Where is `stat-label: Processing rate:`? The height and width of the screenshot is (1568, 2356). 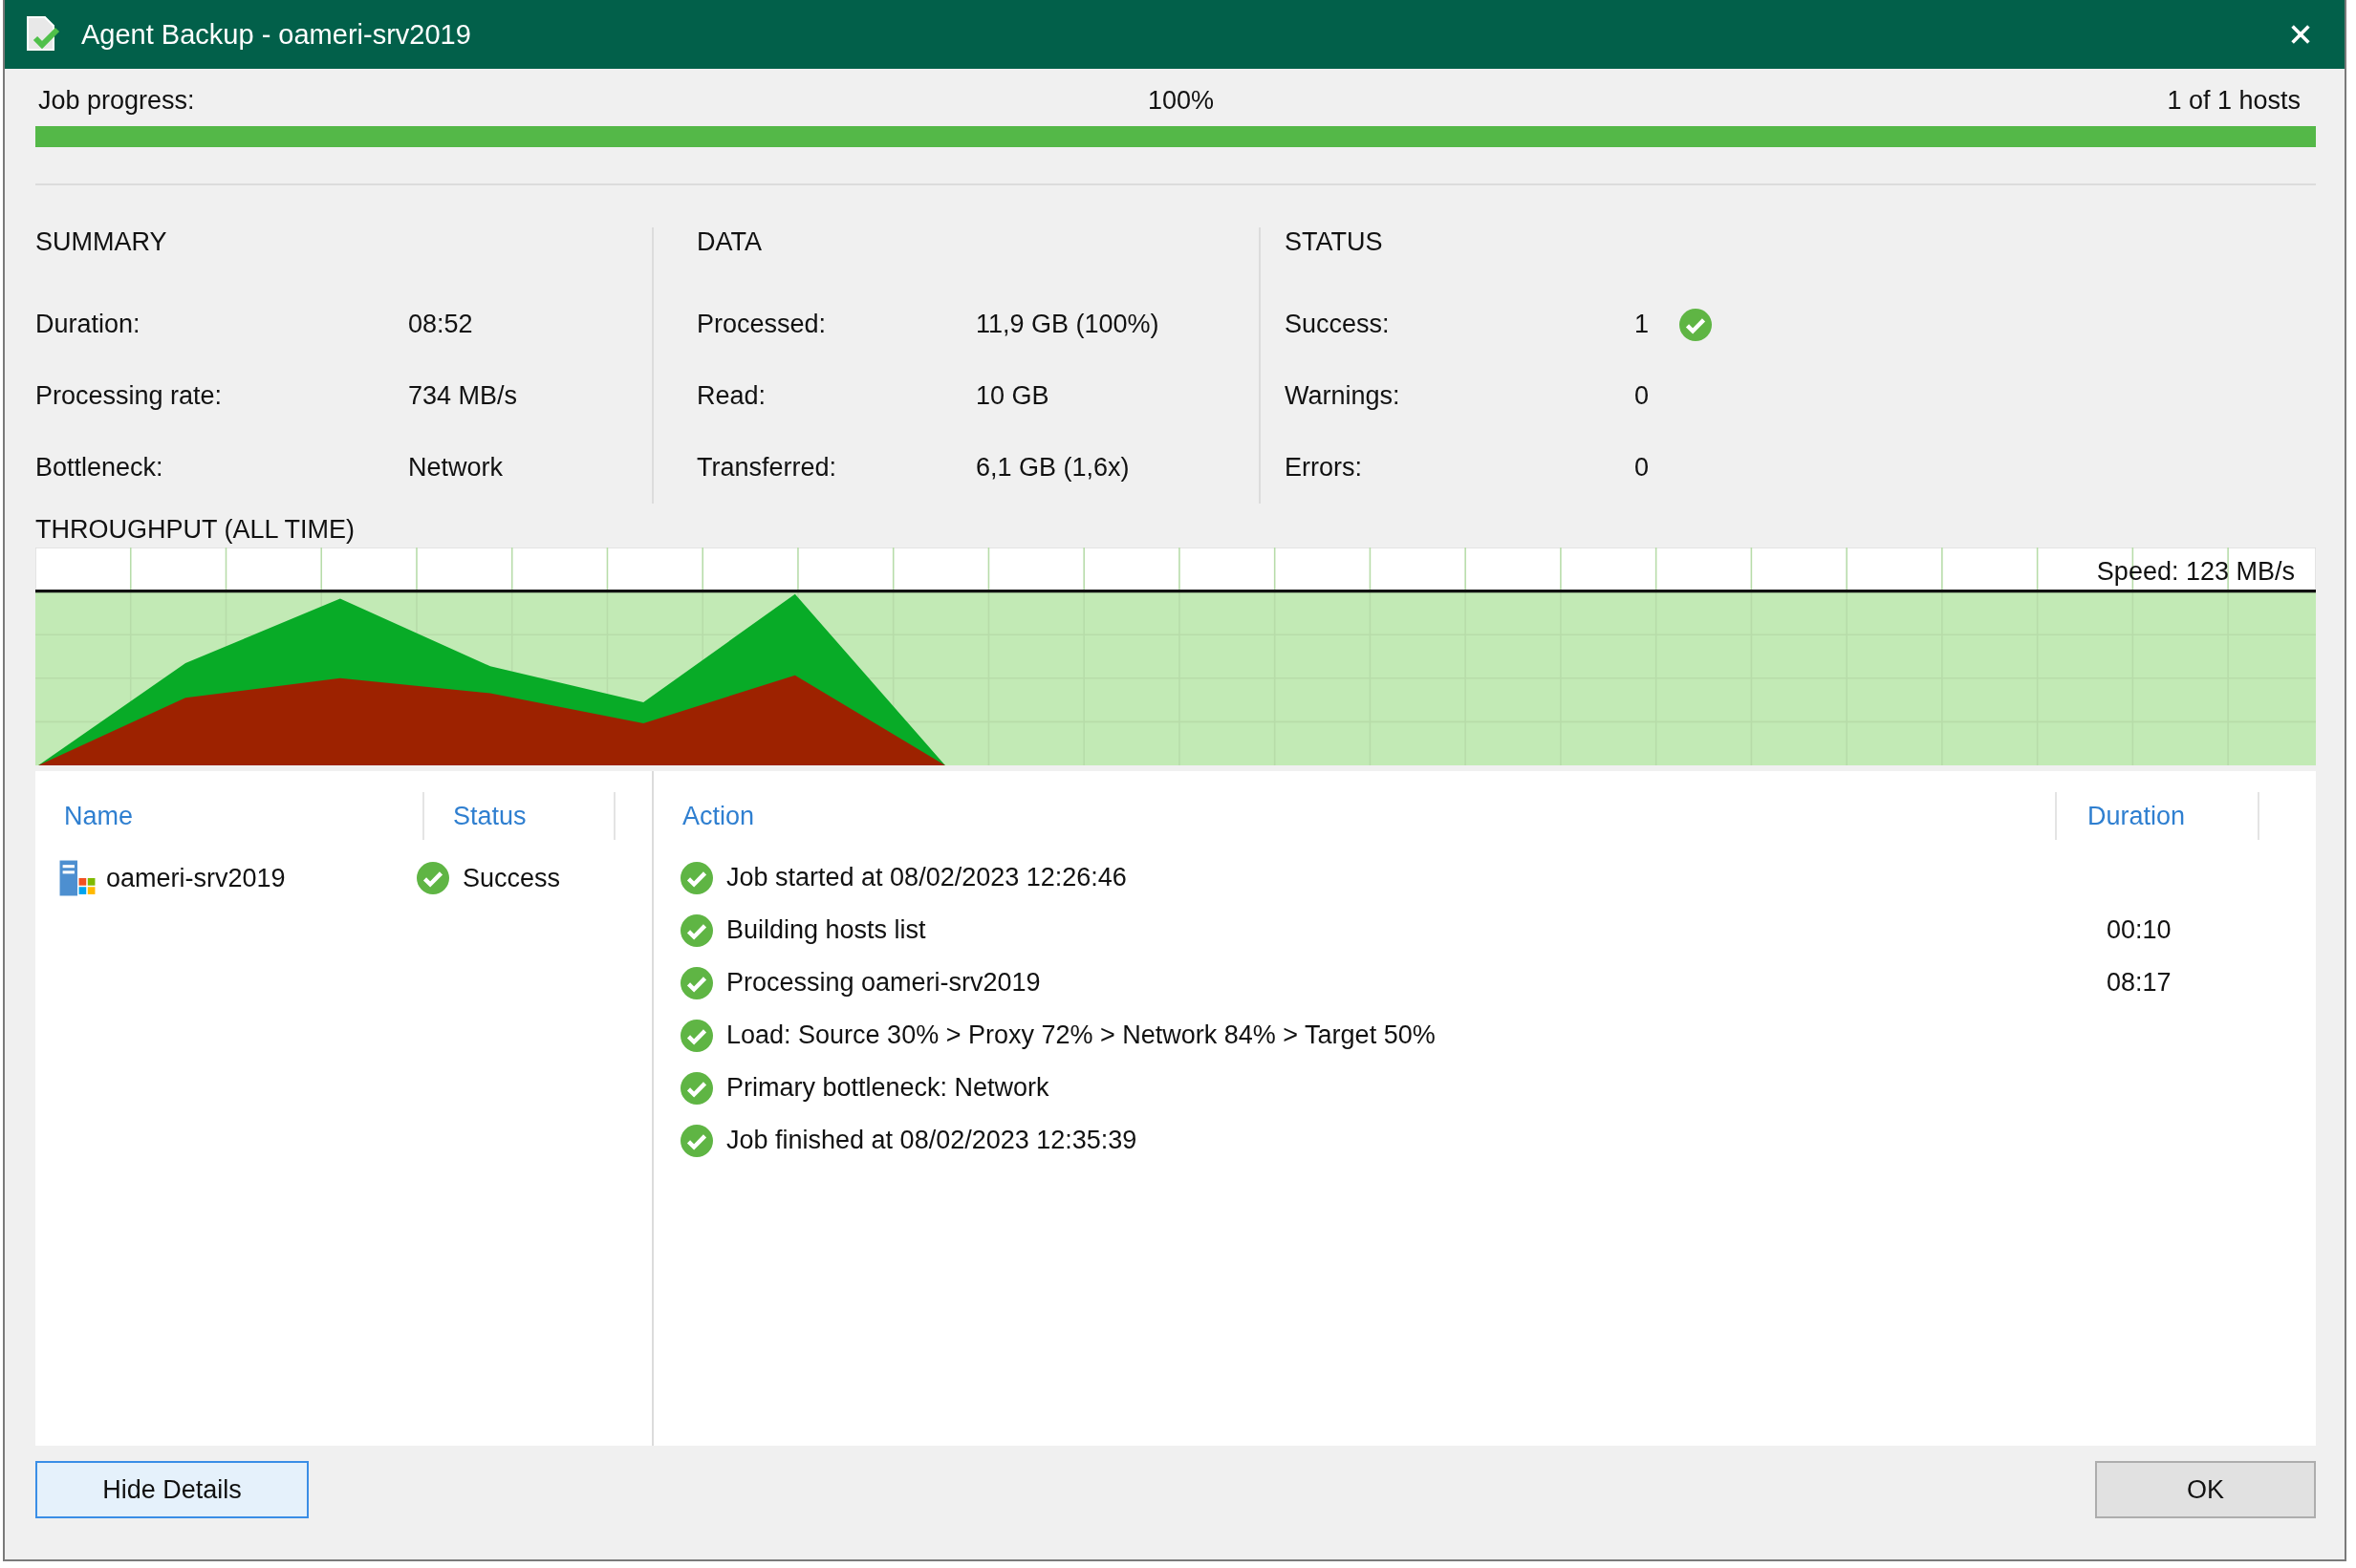 stat-label: Processing rate: is located at coordinates (129, 396).